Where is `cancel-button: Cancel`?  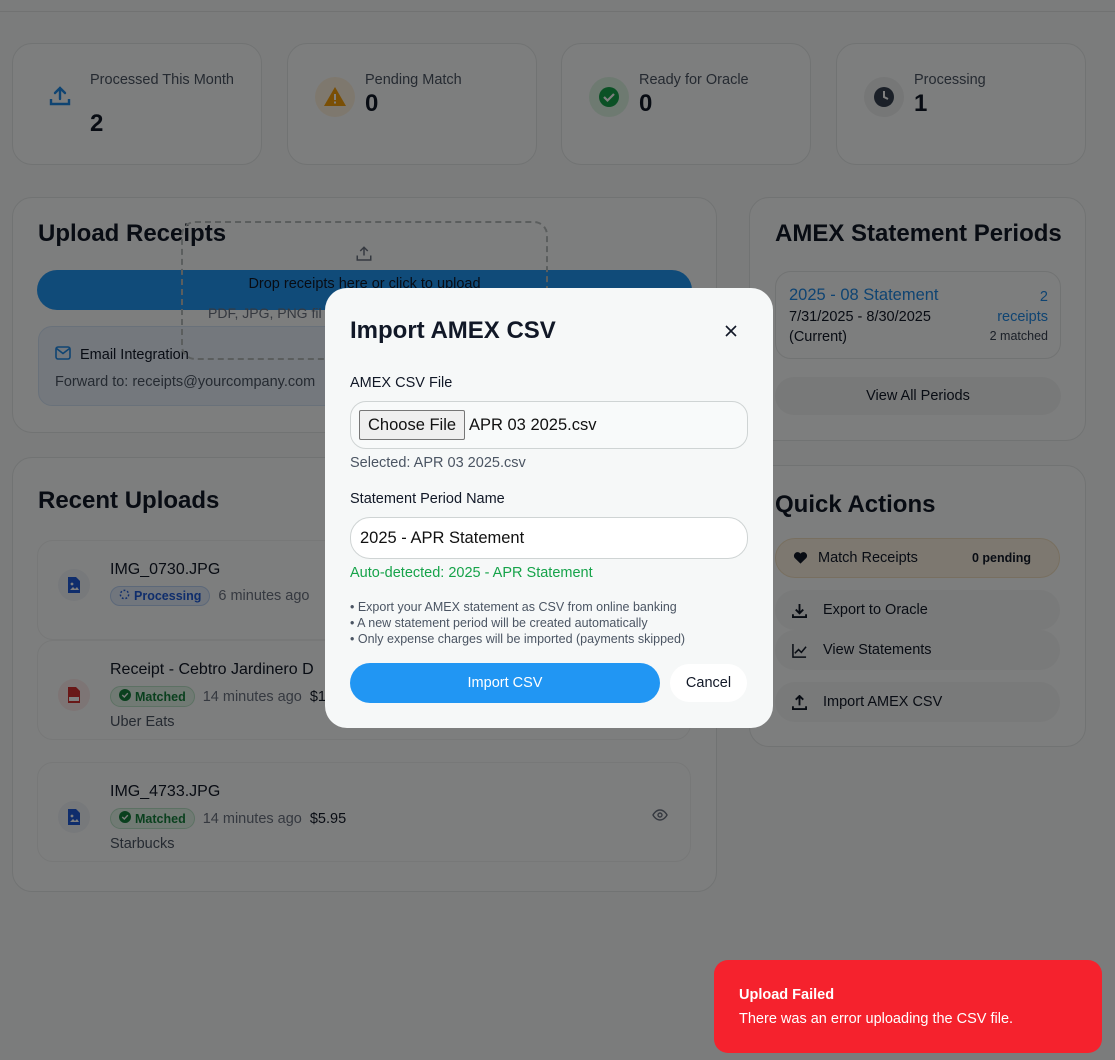 cancel-button: Cancel is located at coordinates (708, 683).